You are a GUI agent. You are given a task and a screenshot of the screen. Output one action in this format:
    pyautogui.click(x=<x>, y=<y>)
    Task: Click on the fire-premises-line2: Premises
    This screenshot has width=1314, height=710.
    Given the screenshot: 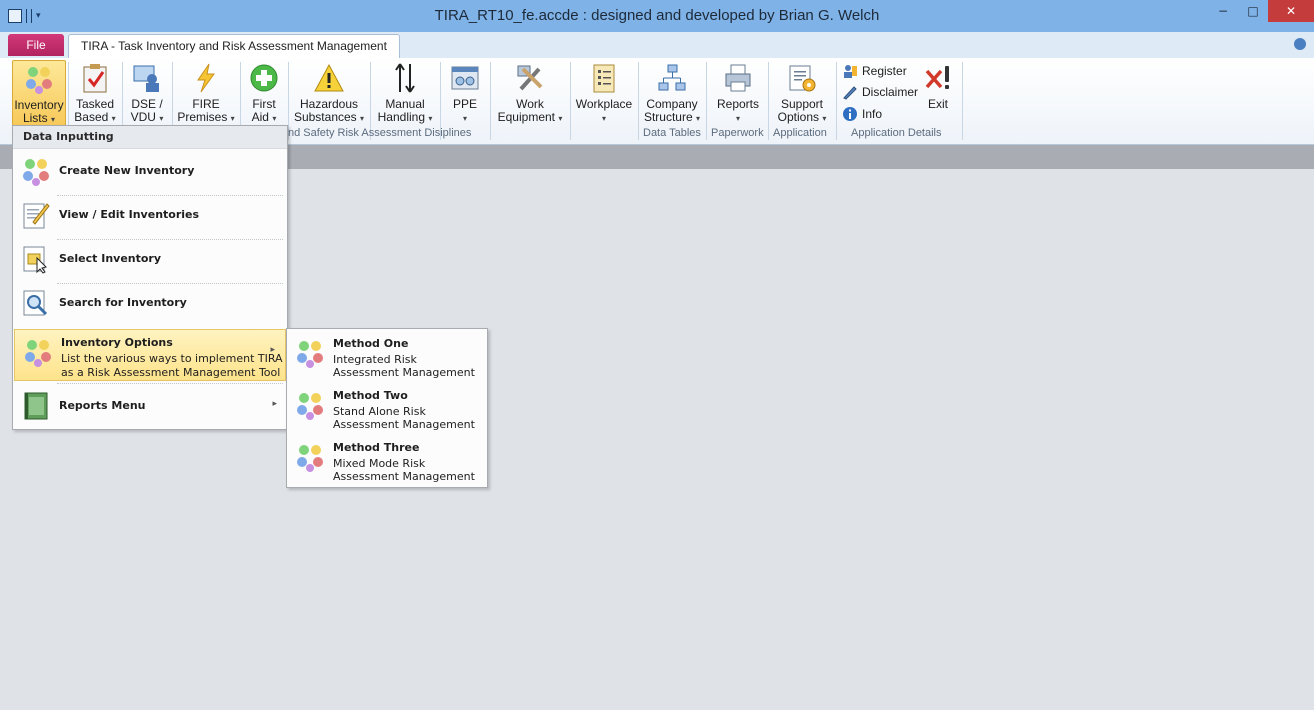 What is the action you would take?
    pyautogui.click(x=202, y=117)
    